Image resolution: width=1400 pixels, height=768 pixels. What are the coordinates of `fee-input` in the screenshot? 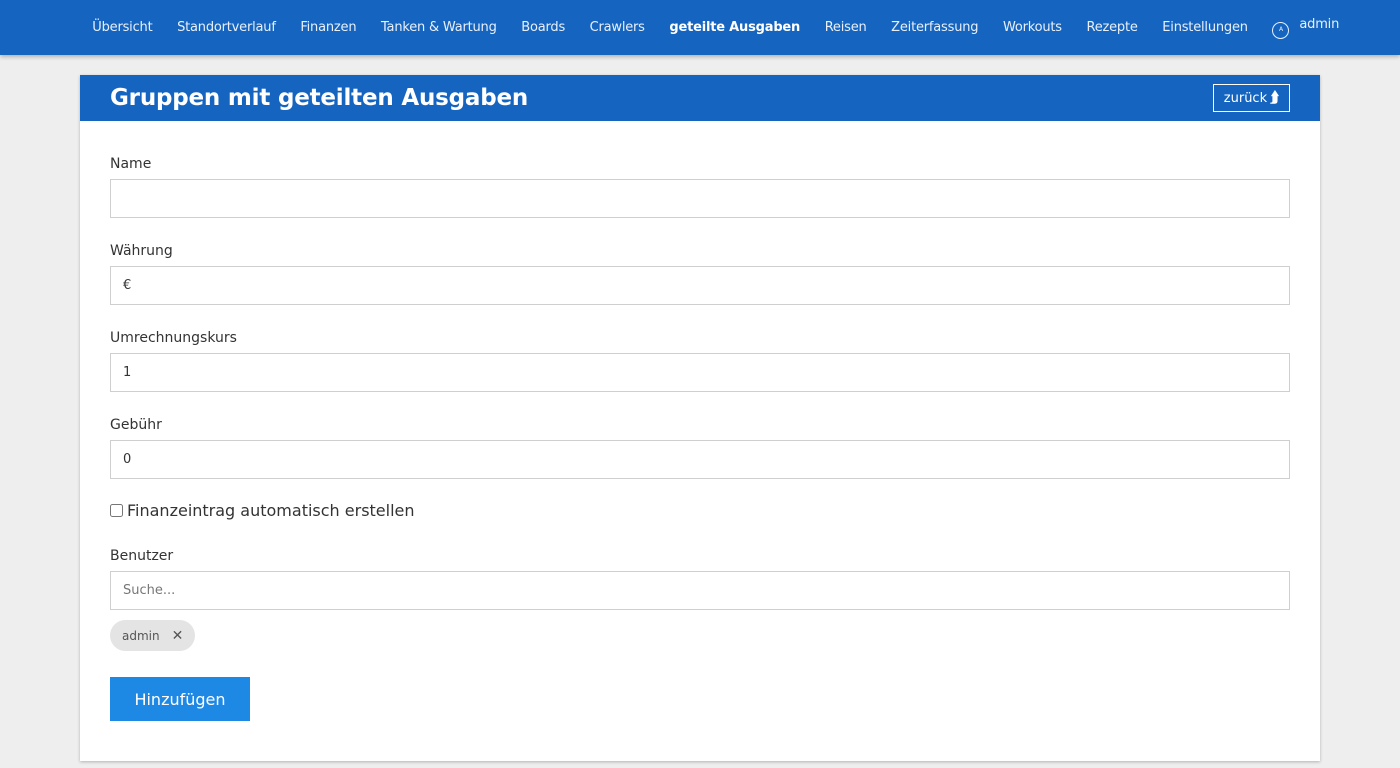 It's located at (700, 459).